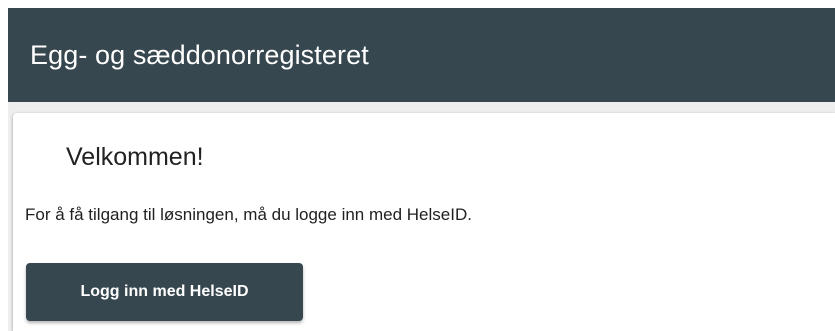 This screenshot has height=331, width=835. What do you see at coordinates (135, 157) in the screenshot?
I see `welcome-heading: Velkommen!` at bounding box center [135, 157].